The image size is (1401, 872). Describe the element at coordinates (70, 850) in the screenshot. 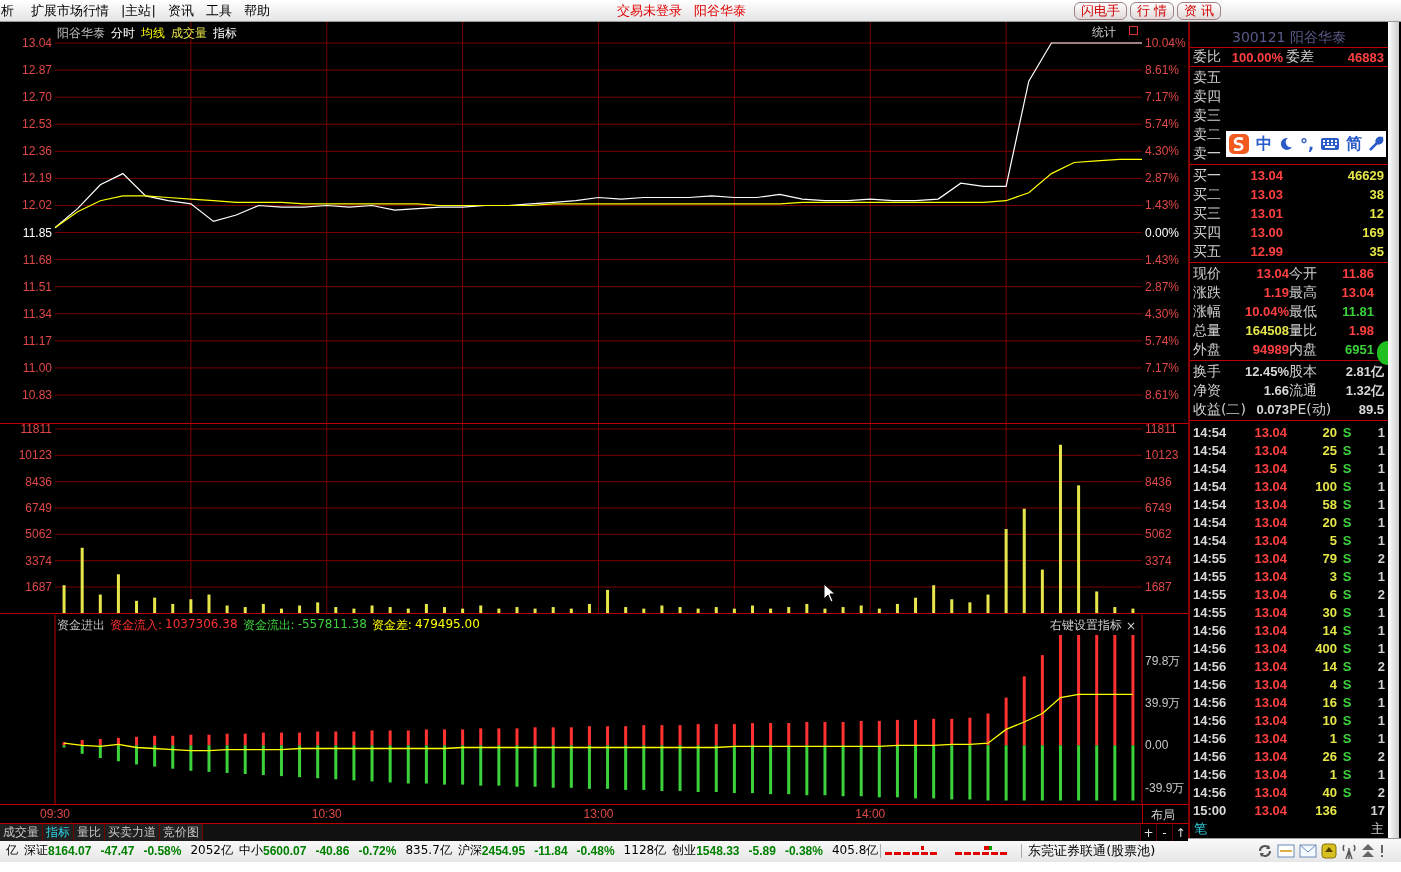

I see `index-value: 8164.07` at that location.